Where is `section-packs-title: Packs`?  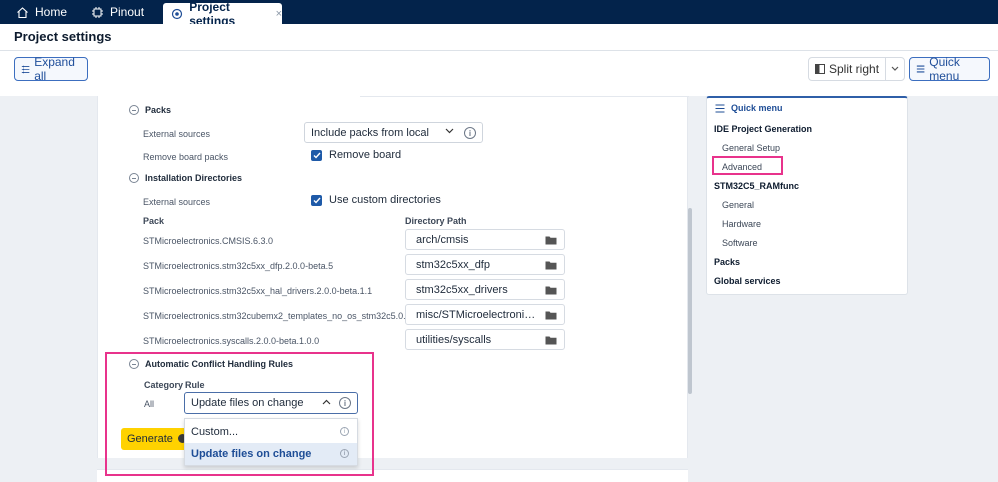
section-packs-title: Packs is located at coordinates (158, 110).